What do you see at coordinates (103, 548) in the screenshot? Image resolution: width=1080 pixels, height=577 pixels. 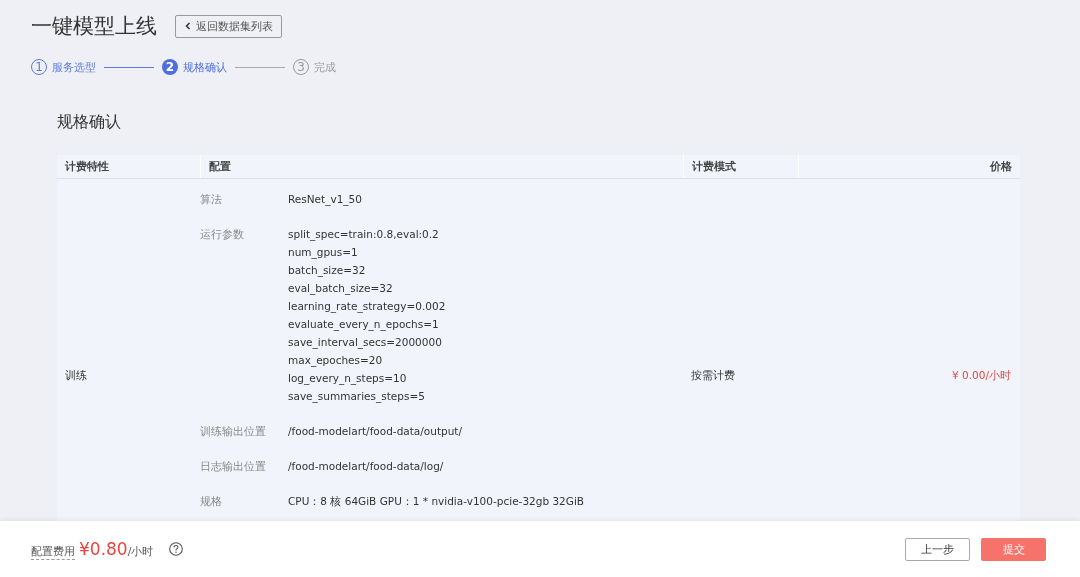 I see `fee-amount: ¥0.80` at bounding box center [103, 548].